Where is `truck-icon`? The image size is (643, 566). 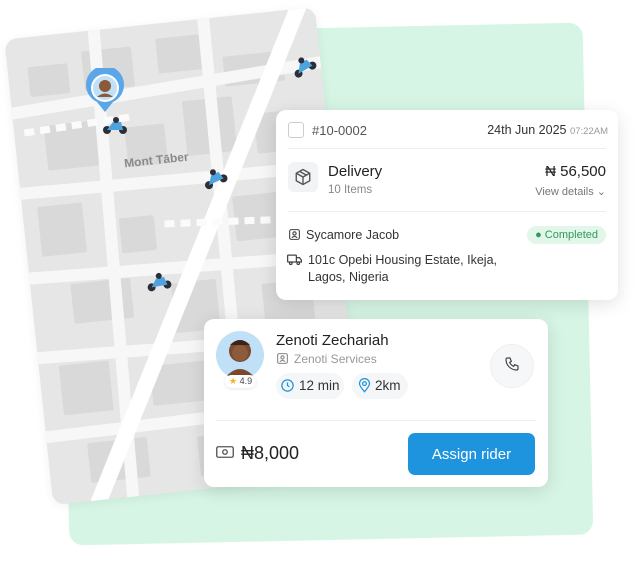 truck-icon is located at coordinates (294, 262).